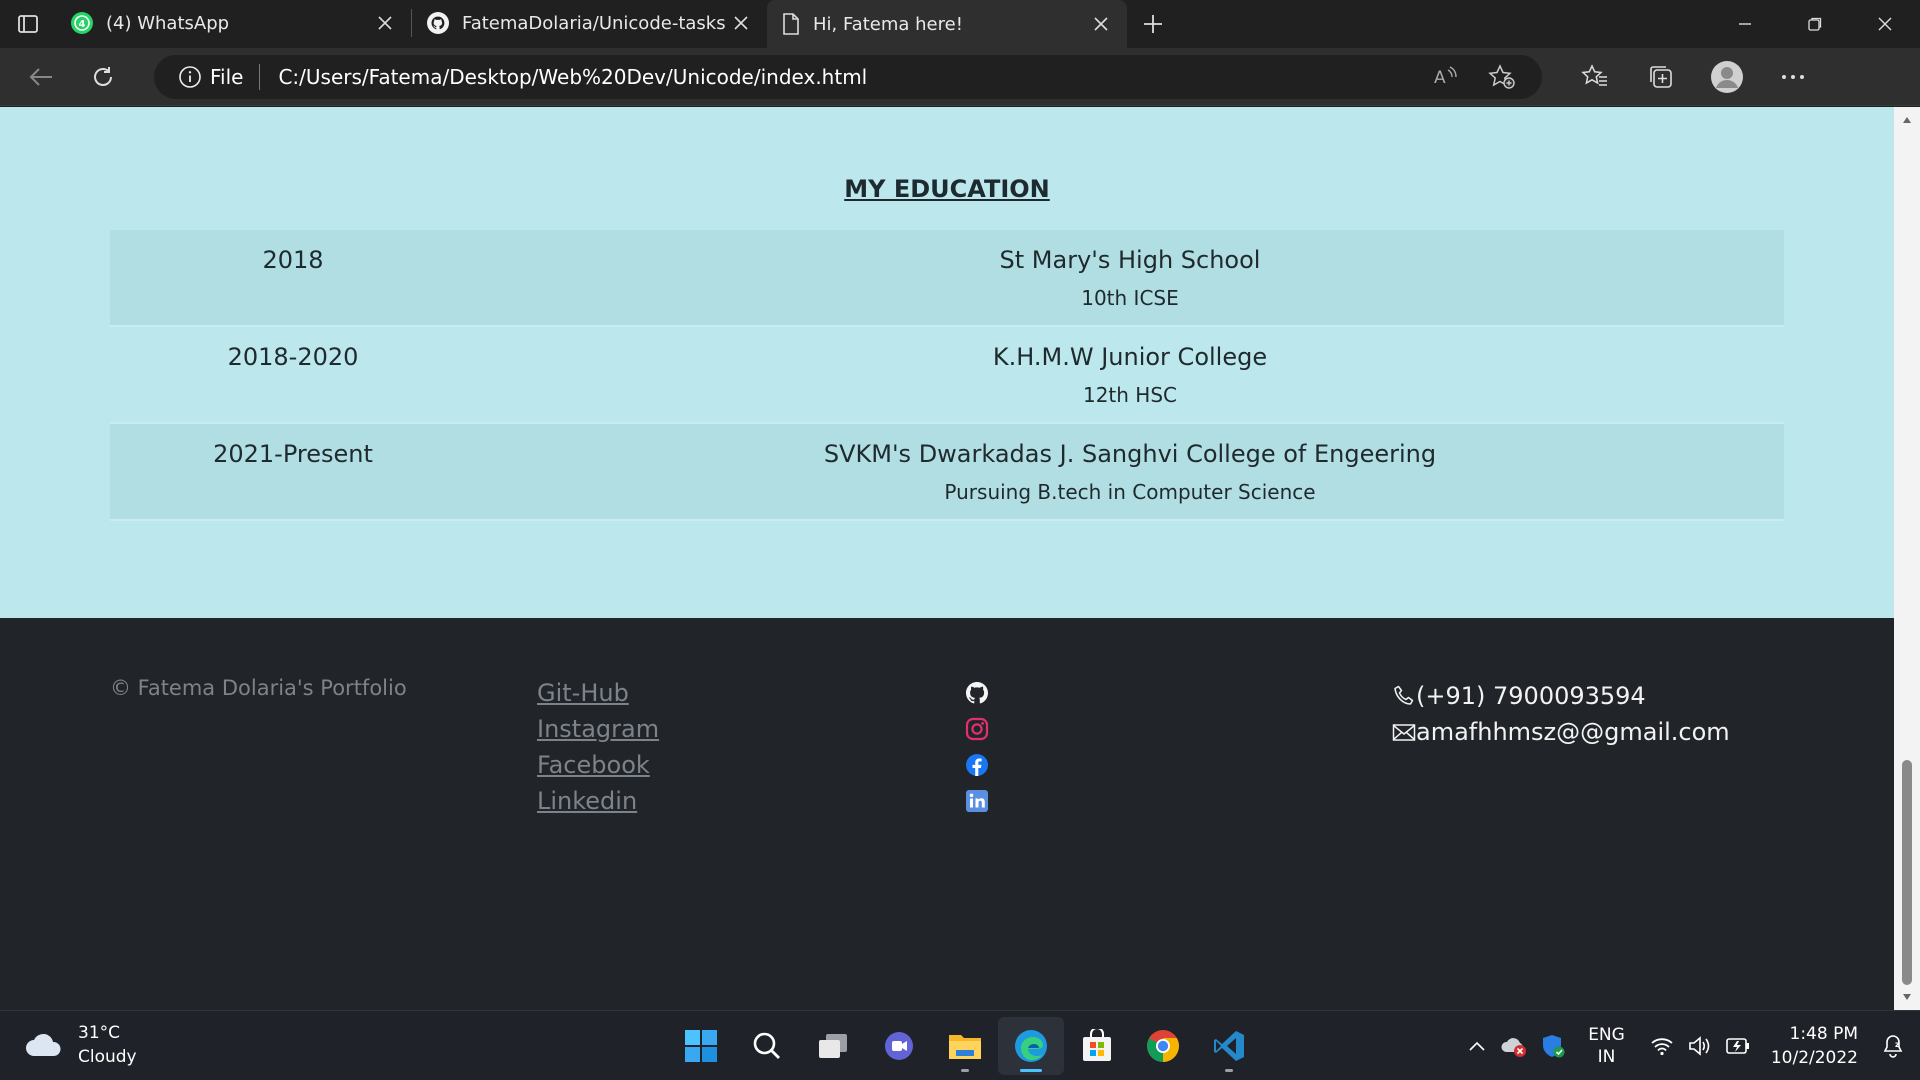 The height and width of the screenshot is (1080, 1920). I want to click on wifi-button, so click(1662, 1046).